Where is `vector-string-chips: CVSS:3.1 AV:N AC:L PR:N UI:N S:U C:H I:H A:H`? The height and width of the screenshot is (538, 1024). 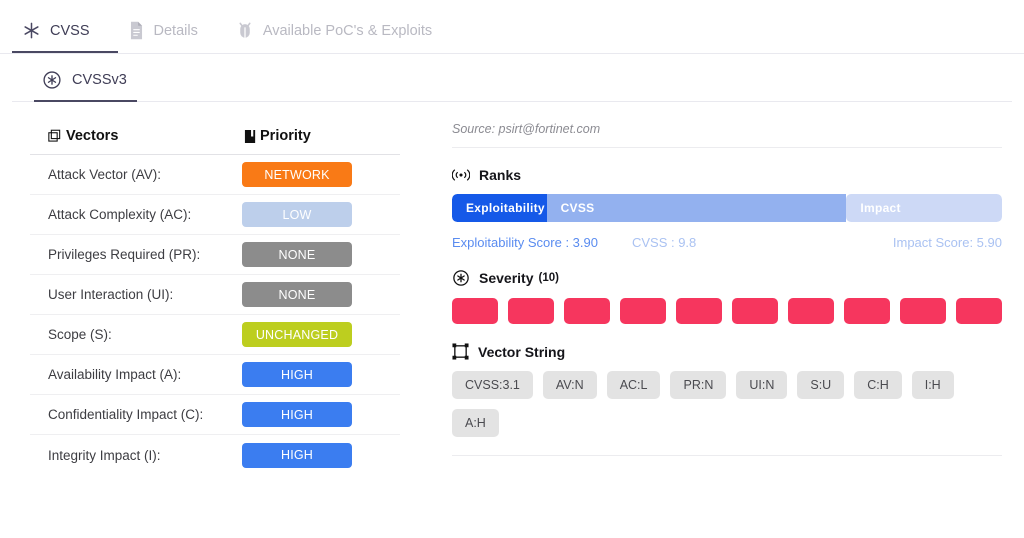
vector-string-chips: CVSS:3.1 AV:N AC:L PR:N UI:N S:U C:H I:H A:H is located at coordinates (722, 404).